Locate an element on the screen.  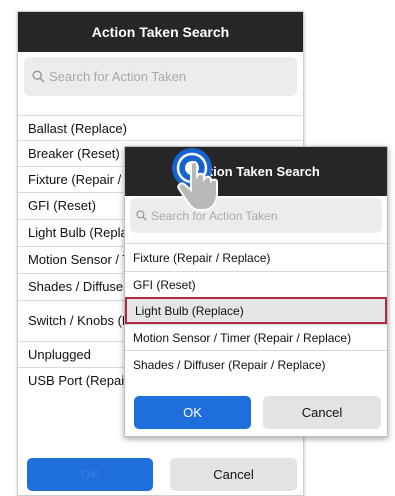
list-item: Shades / Diffuser (Repair / Replace) is located at coordinates (256, 364).